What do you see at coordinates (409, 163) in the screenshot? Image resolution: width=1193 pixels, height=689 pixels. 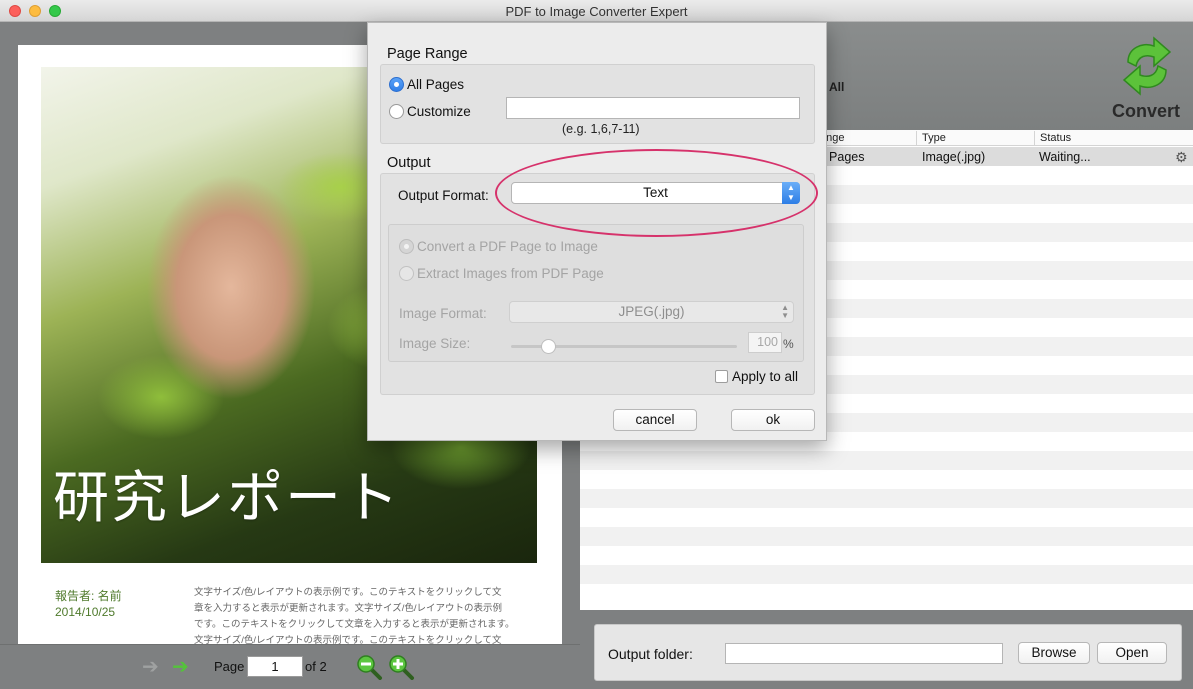 I see `output-title: Output` at bounding box center [409, 163].